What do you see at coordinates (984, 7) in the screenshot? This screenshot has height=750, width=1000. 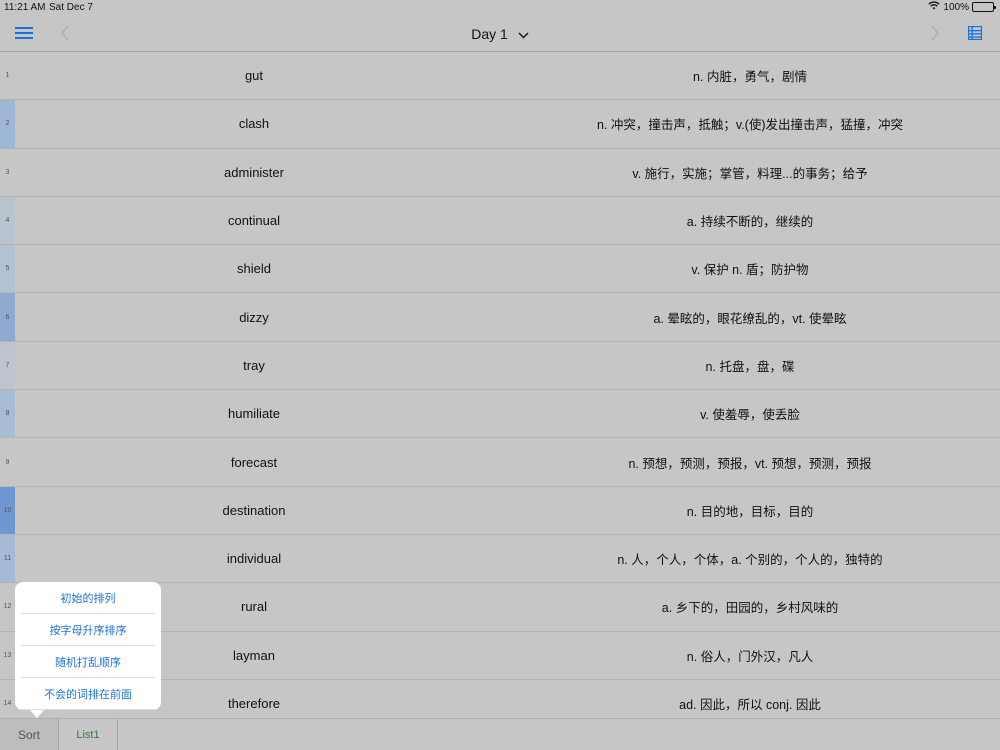 I see `battery-icon` at bounding box center [984, 7].